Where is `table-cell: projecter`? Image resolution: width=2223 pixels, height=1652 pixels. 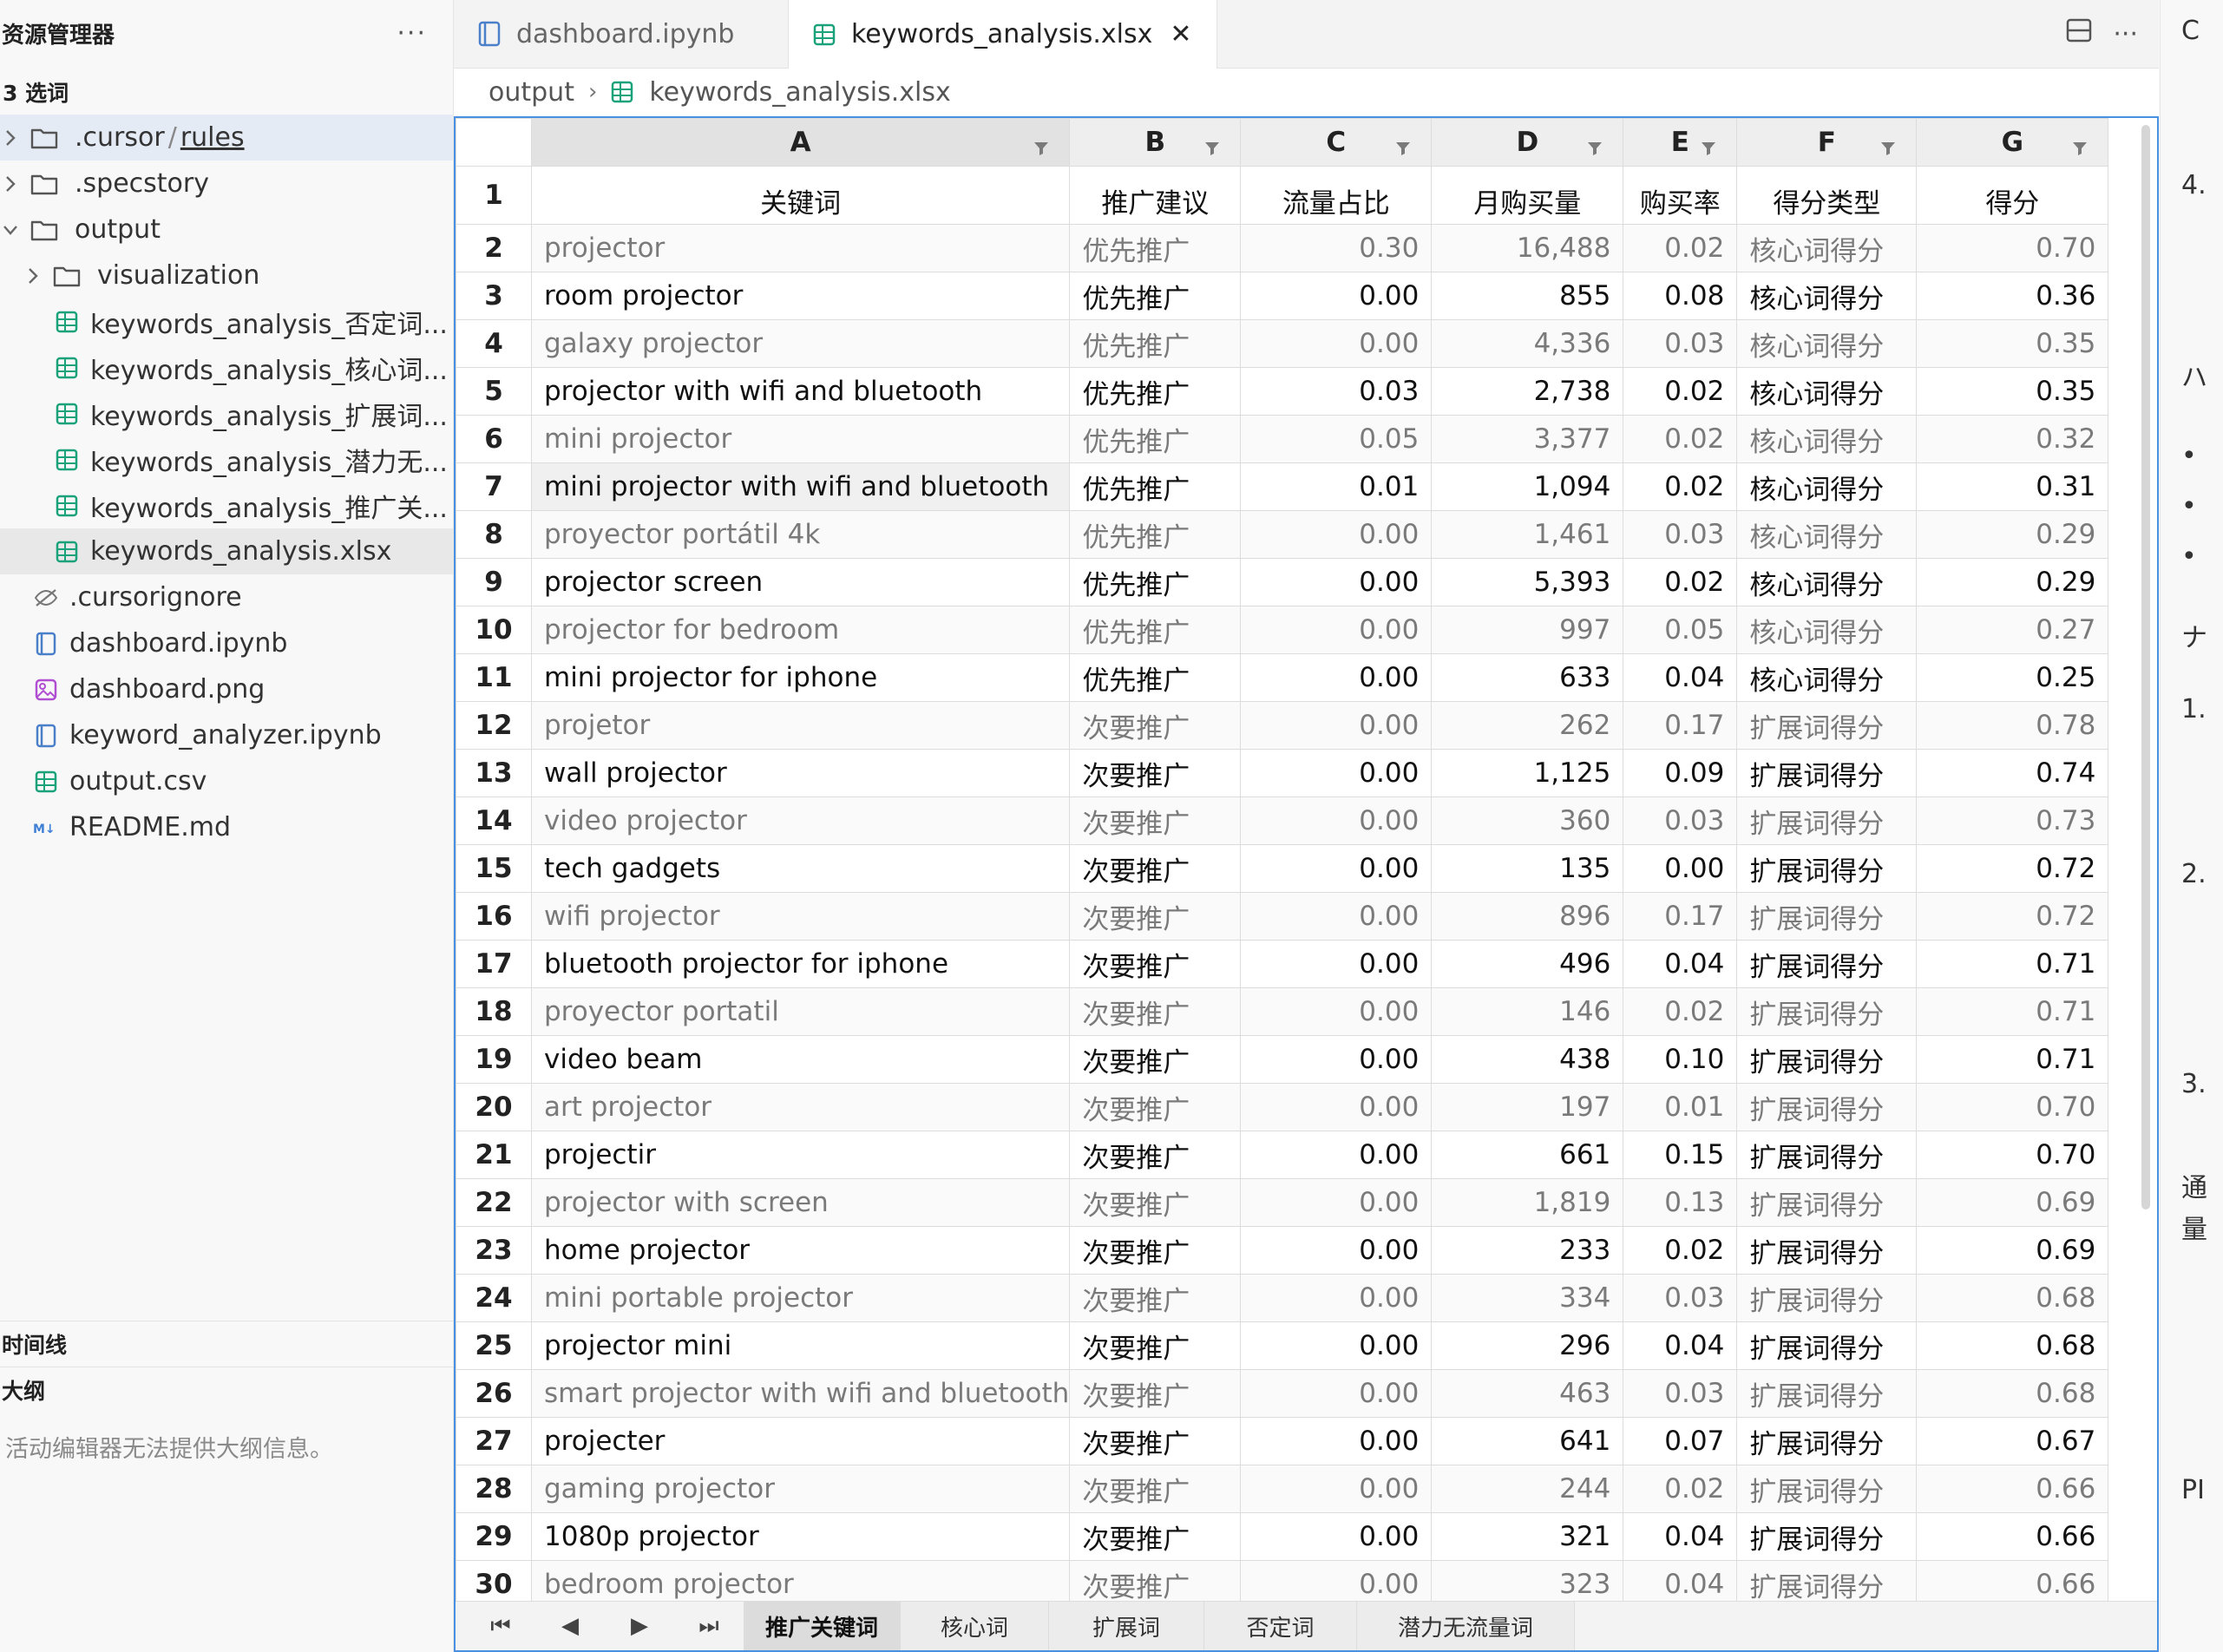 table-cell: projecter is located at coordinates (800, 1441).